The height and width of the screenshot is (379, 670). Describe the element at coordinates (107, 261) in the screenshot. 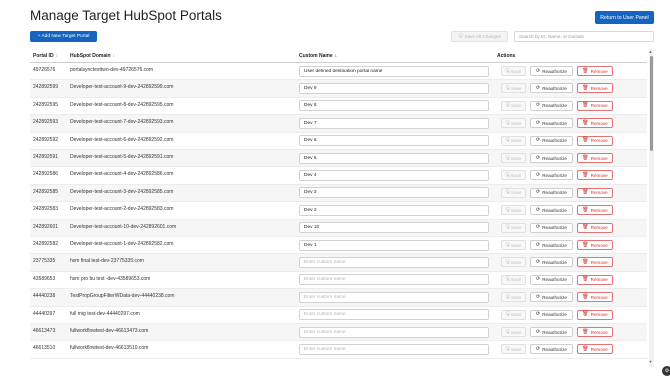

I see `domain-cell: hsm final test-dev-23775335.com` at that location.